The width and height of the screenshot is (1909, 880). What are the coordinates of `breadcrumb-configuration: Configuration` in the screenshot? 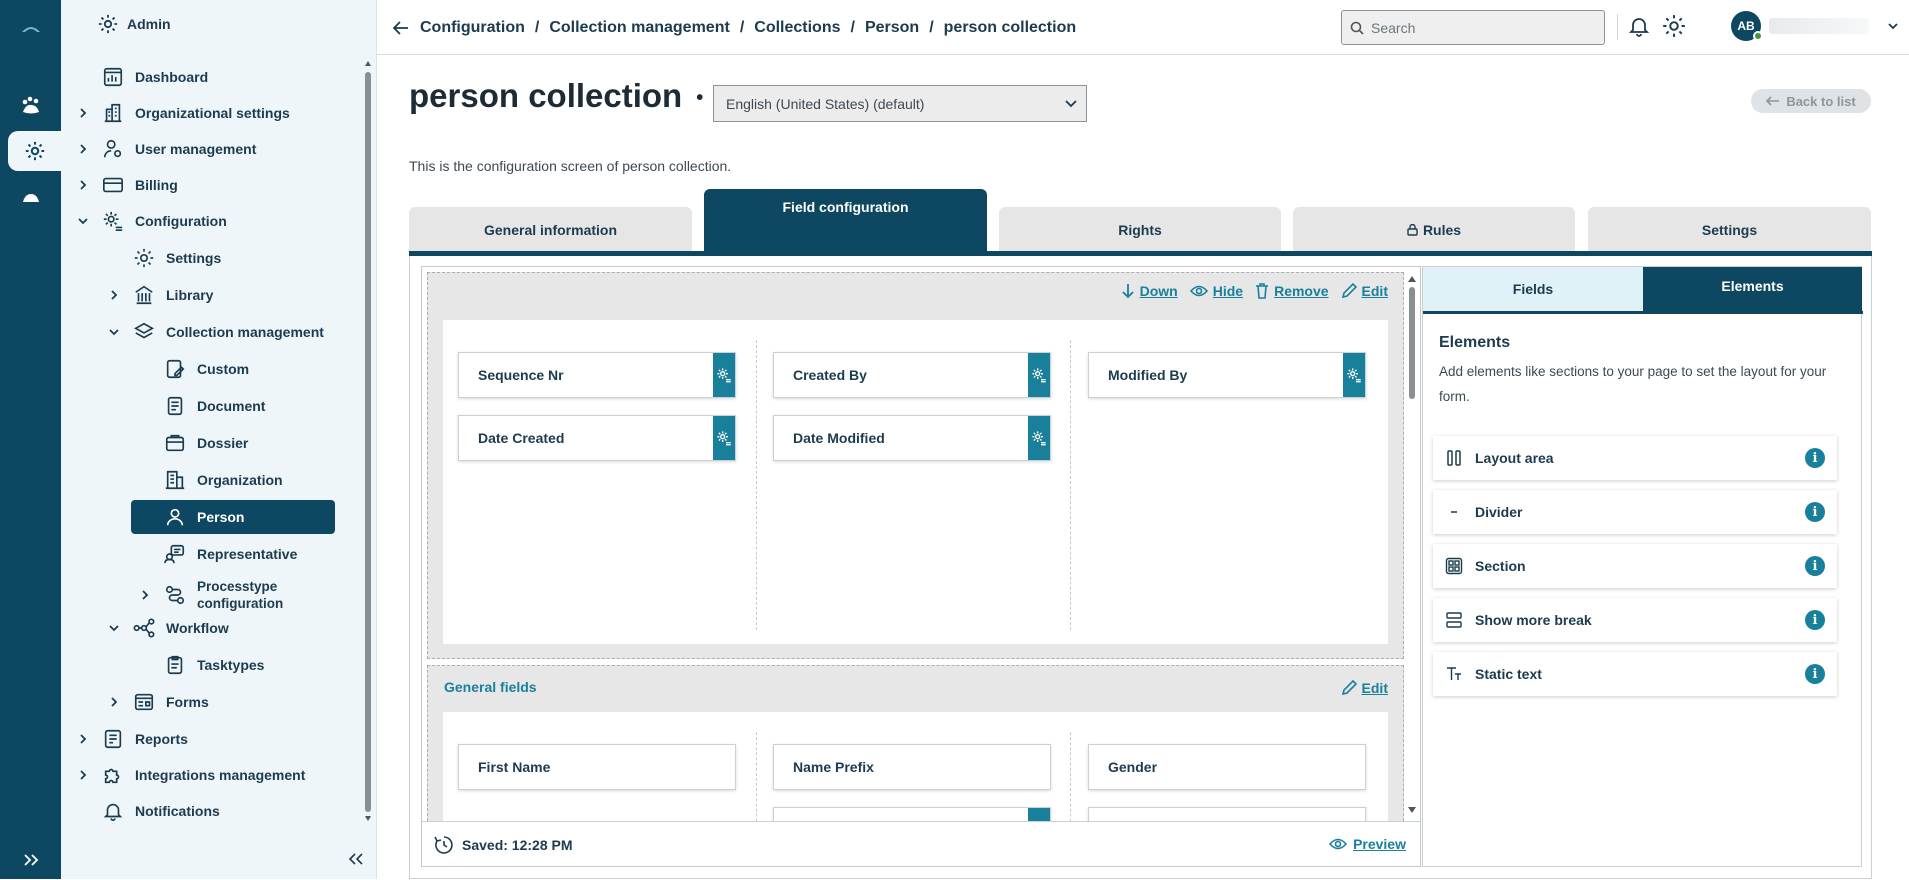 It's located at (472, 28).